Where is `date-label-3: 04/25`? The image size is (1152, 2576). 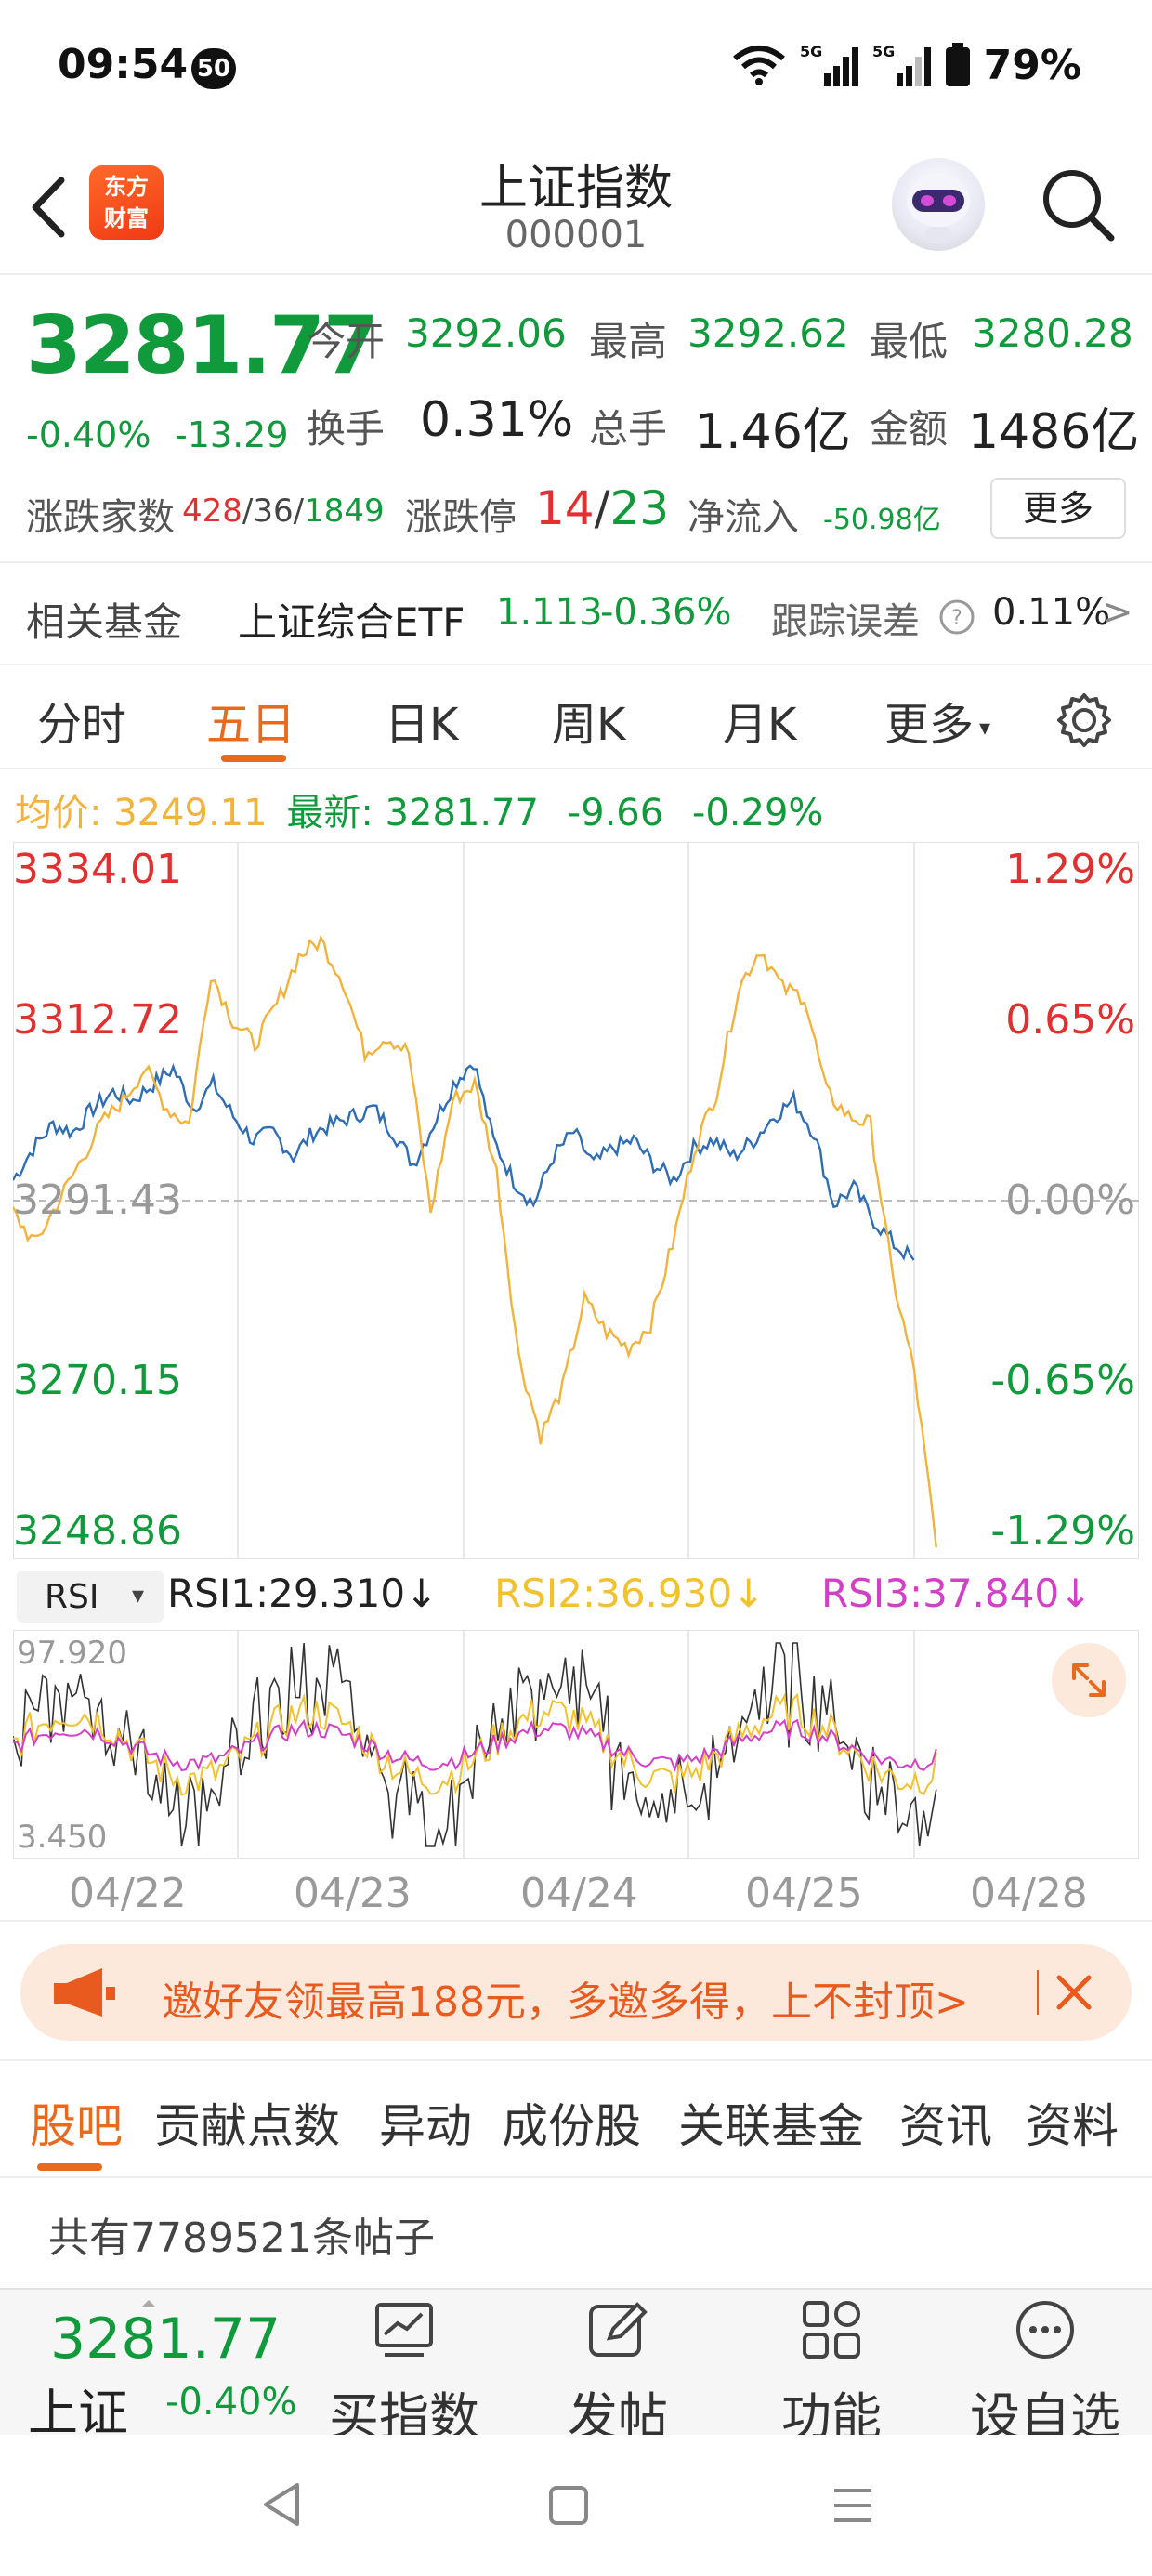
date-label-3: 04/25 is located at coordinates (804, 1893).